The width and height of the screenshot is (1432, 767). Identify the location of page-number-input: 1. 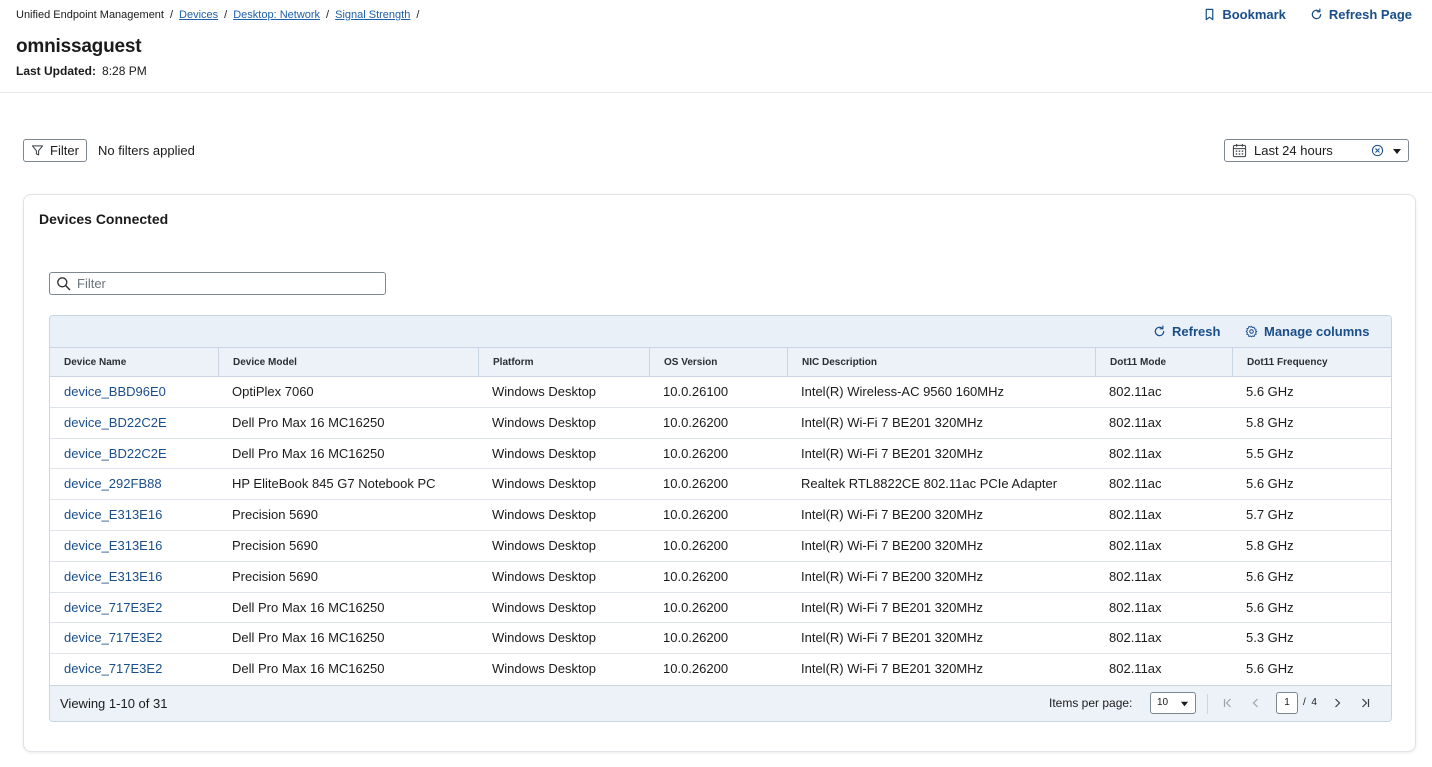
(1287, 703).